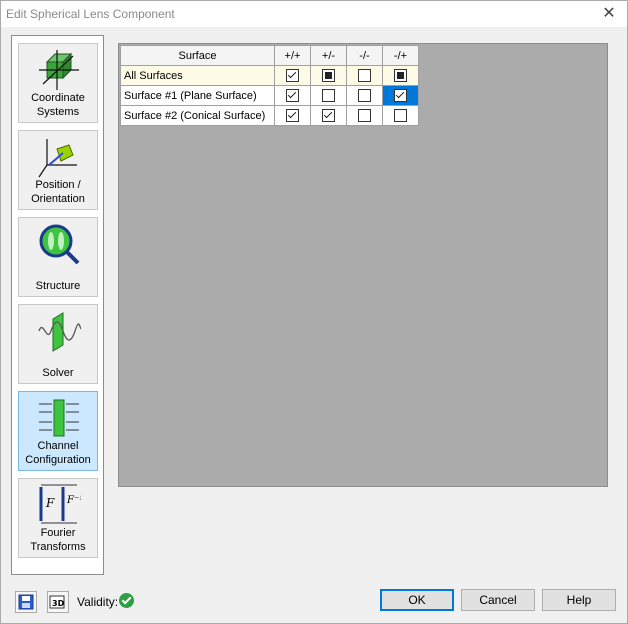 This screenshot has width=628, height=624. What do you see at coordinates (314, 14) in the screenshot?
I see `title-bar: Edit Spherical Lens Component ✕` at bounding box center [314, 14].